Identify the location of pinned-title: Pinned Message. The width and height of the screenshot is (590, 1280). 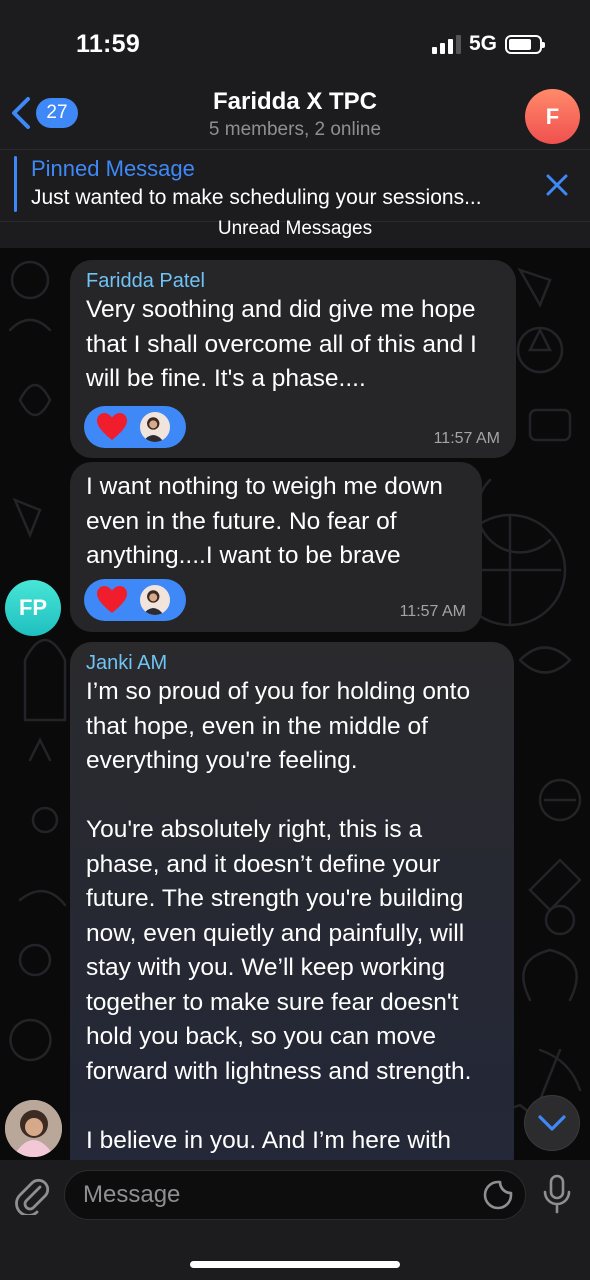
(113, 168).